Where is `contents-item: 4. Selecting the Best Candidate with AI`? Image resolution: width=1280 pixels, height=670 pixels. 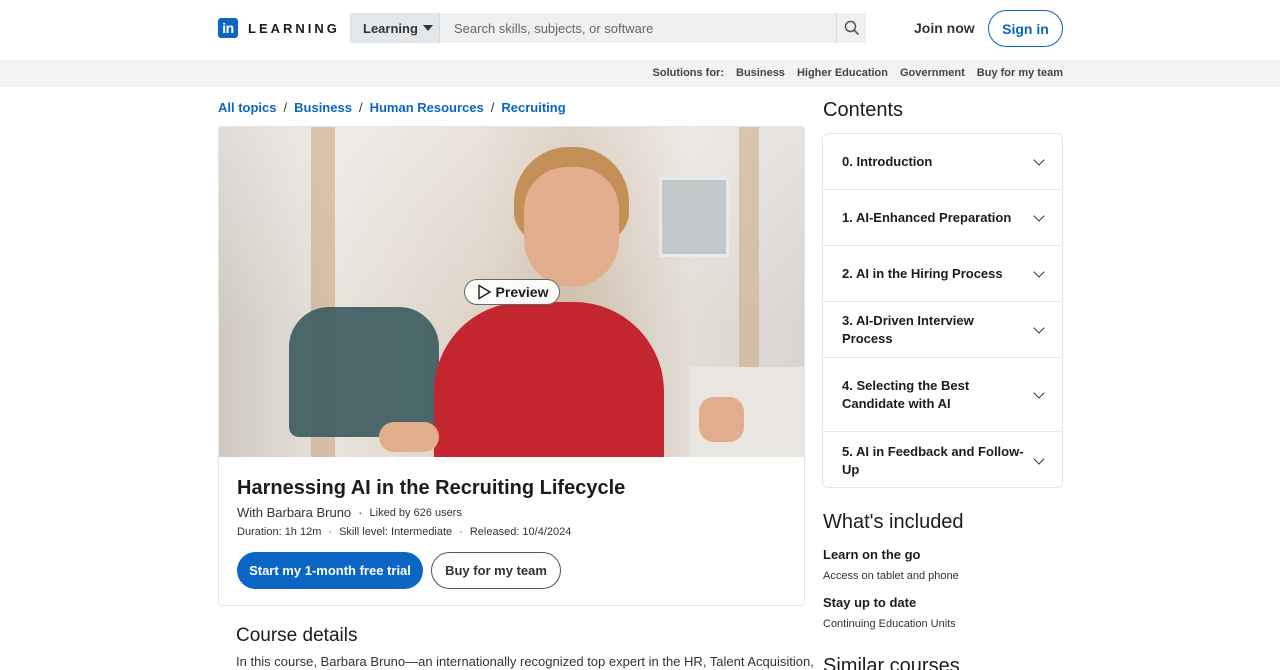
contents-item: 4. Selecting the Best Candidate with AI is located at coordinates (942, 395).